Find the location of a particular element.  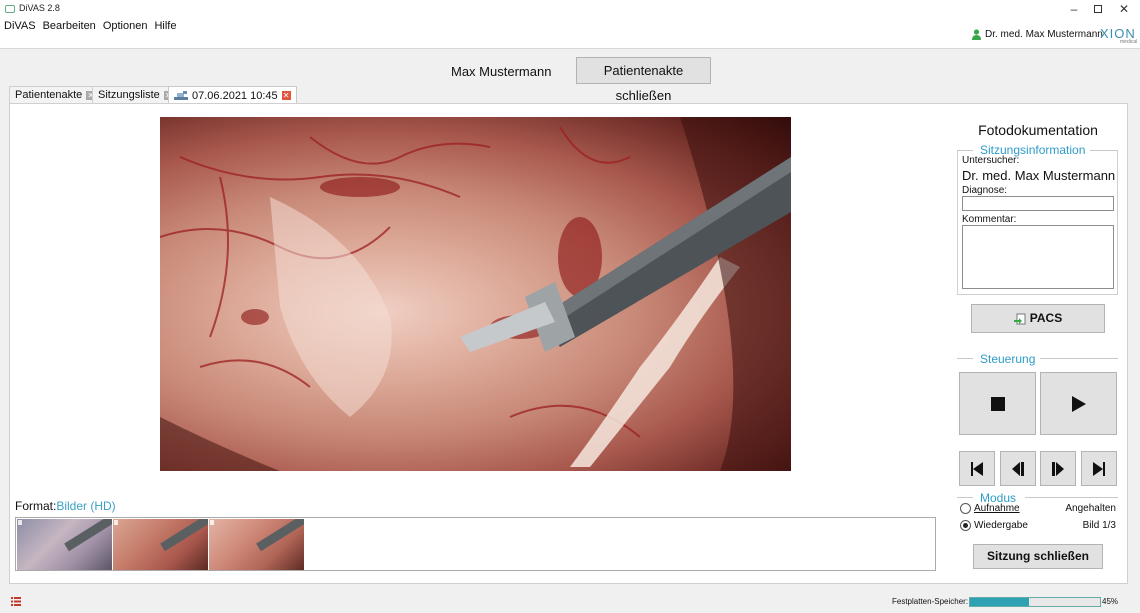

step-back-icon is located at coordinates (1018, 468).